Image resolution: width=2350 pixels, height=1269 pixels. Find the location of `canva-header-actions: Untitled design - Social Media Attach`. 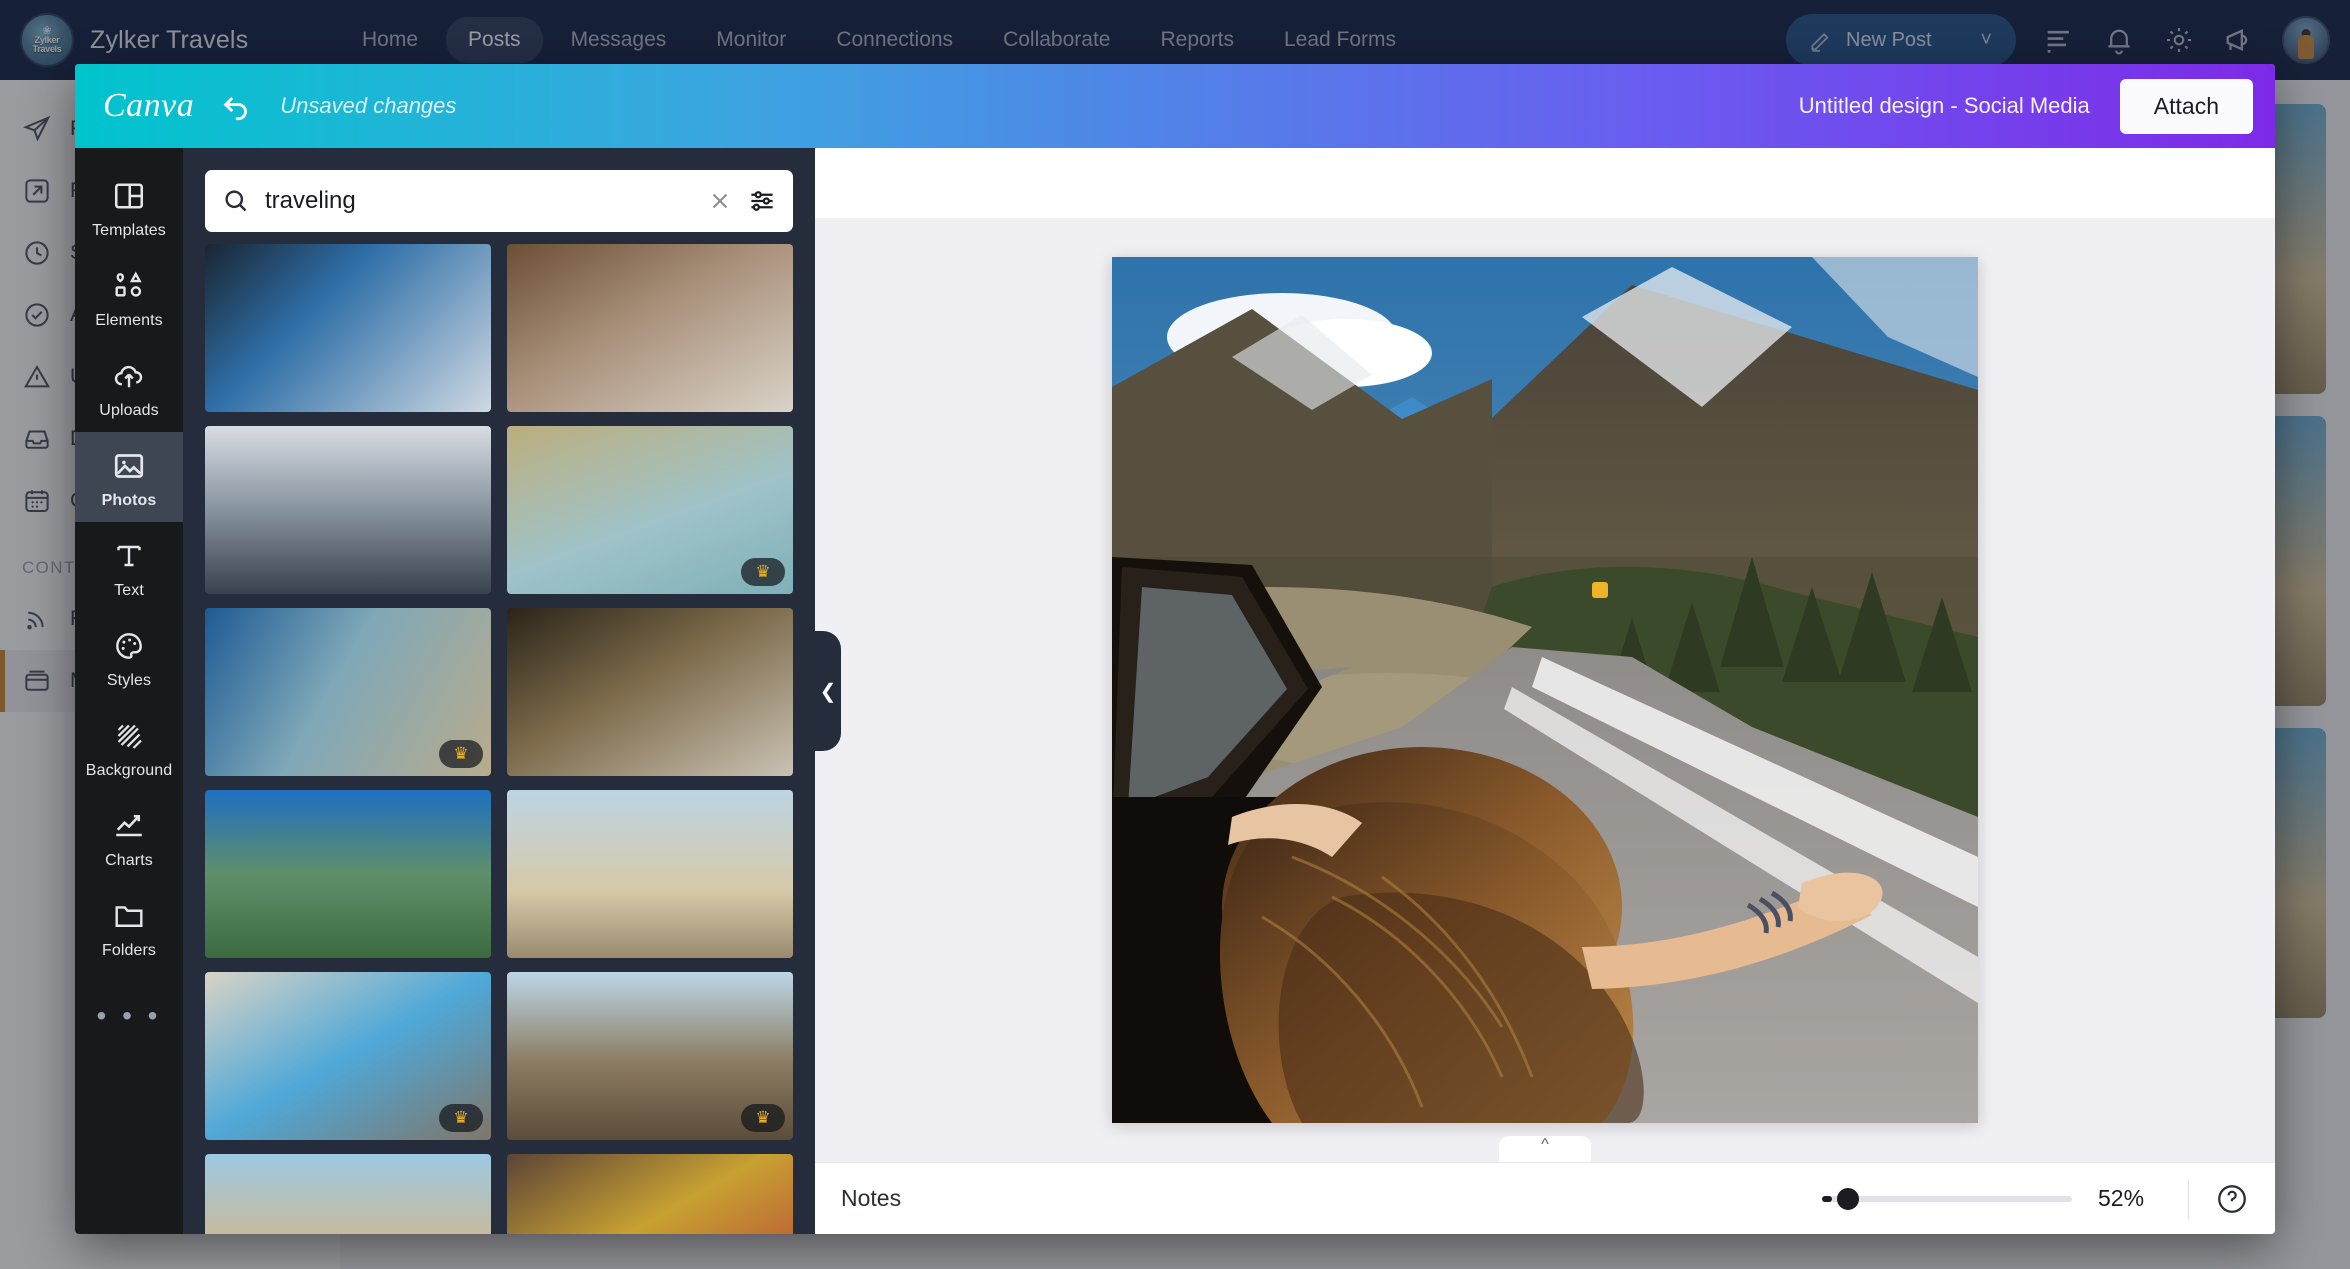

canva-header-actions: Untitled design - Social Media Attach is located at coordinates (2026, 106).